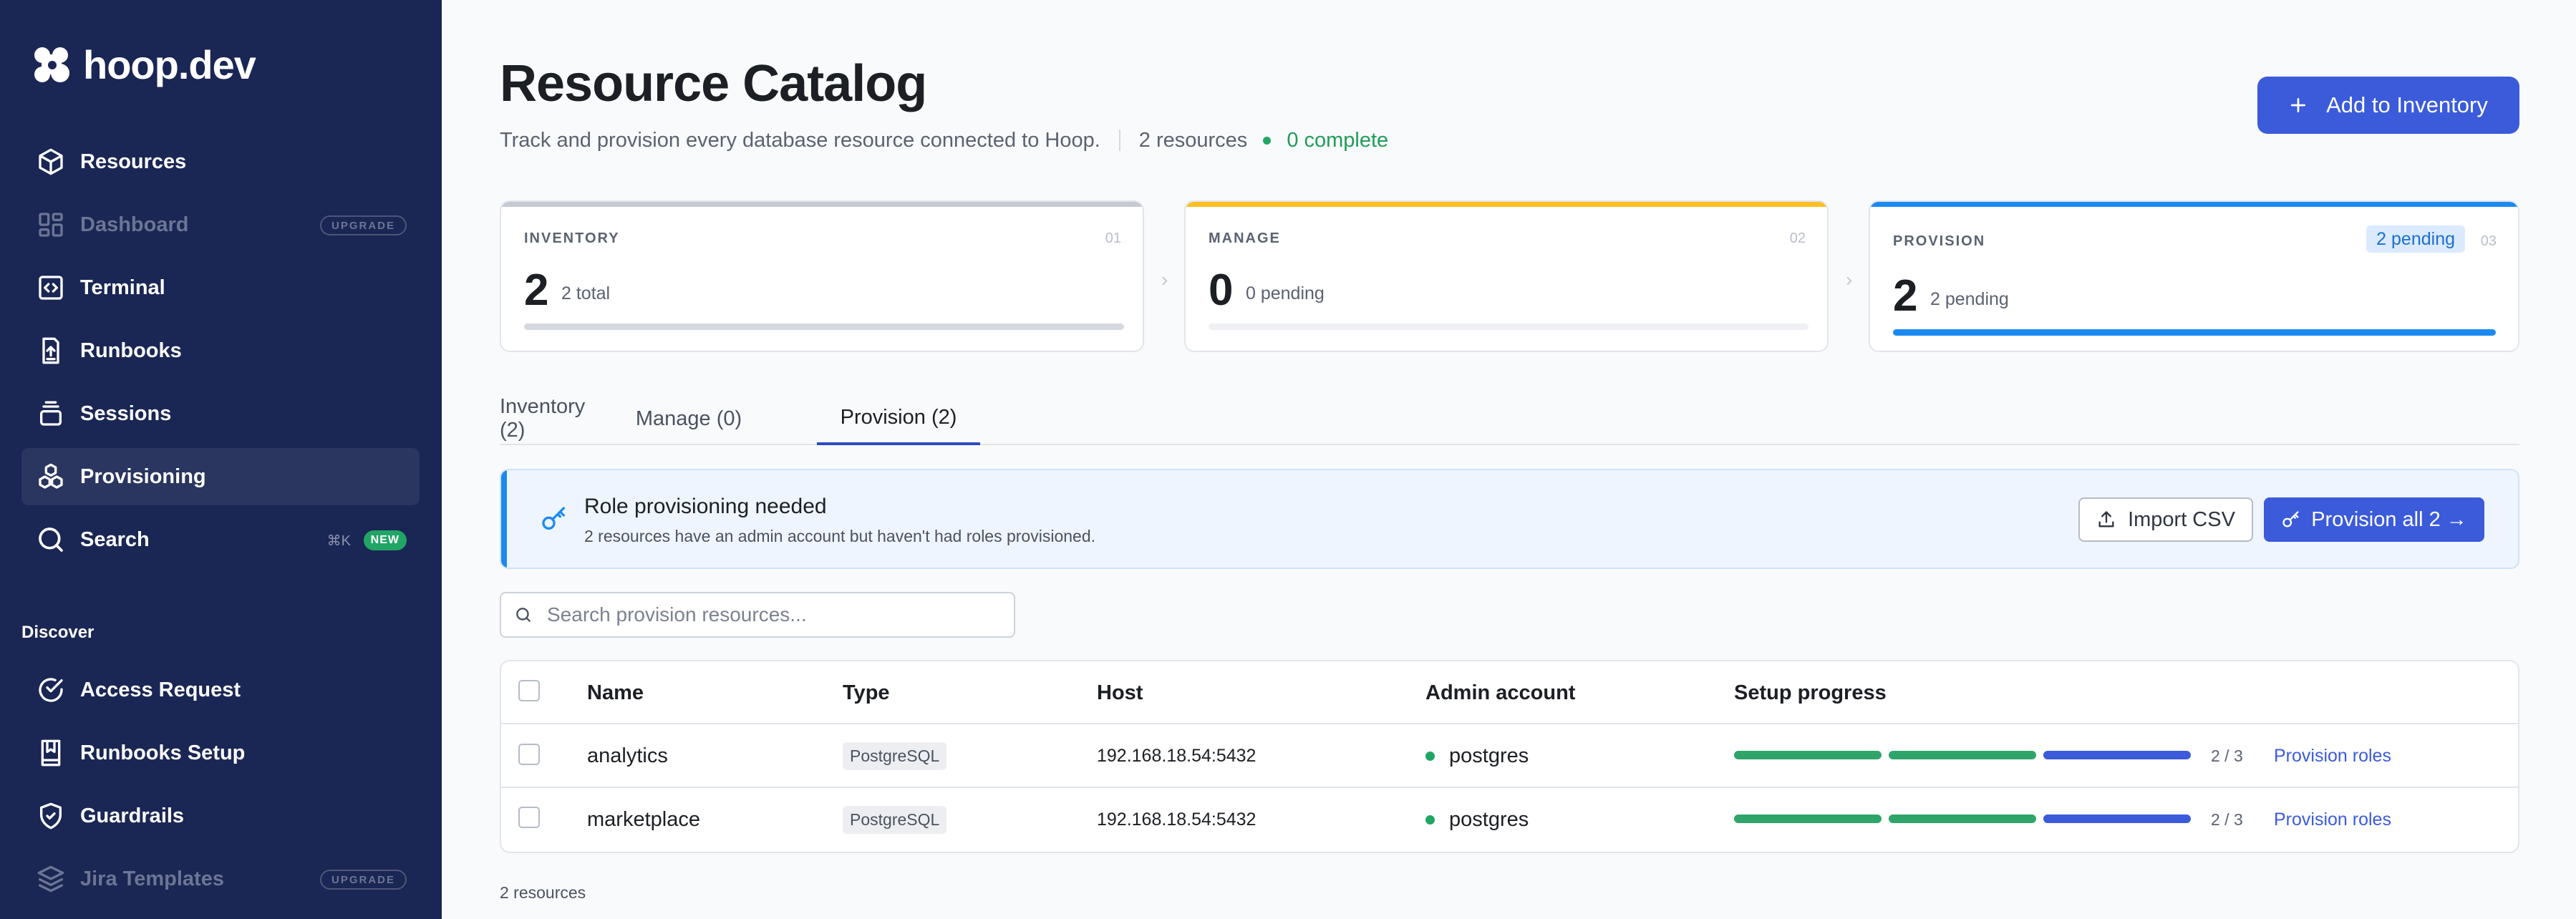 The width and height of the screenshot is (2576, 919). I want to click on inventory-card: INVENTORY 01 2 2 total, so click(822, 276).